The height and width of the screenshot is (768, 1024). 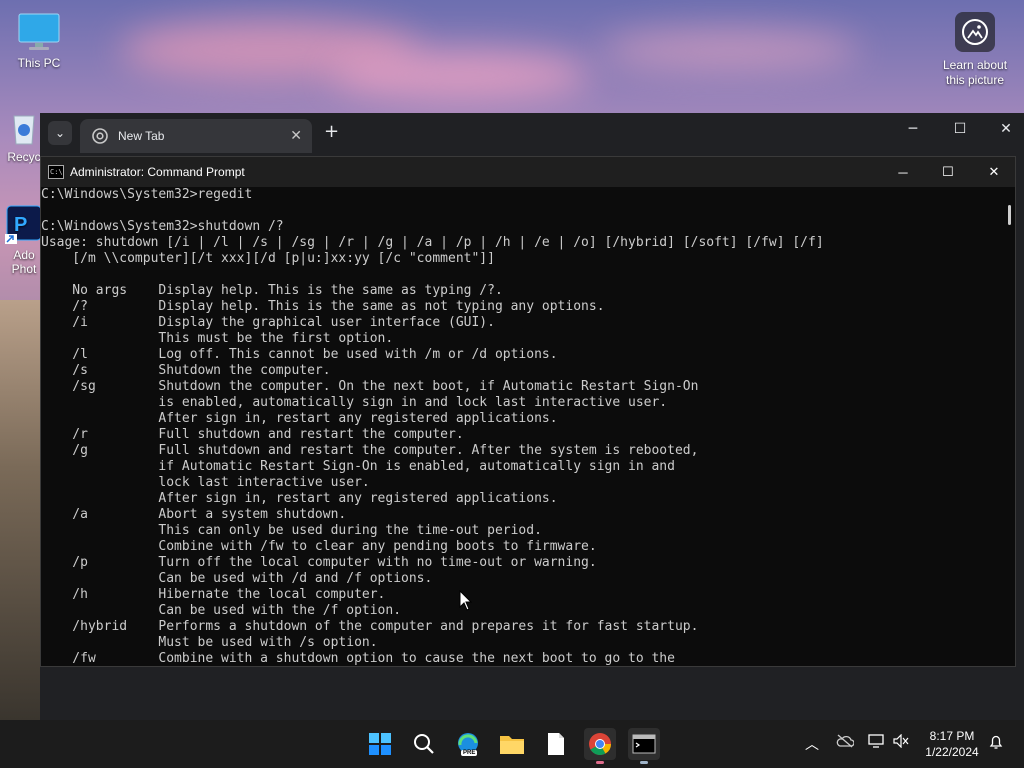 I want to click on console-line: /s Shutdown the computer., so click(x=186, y=370).